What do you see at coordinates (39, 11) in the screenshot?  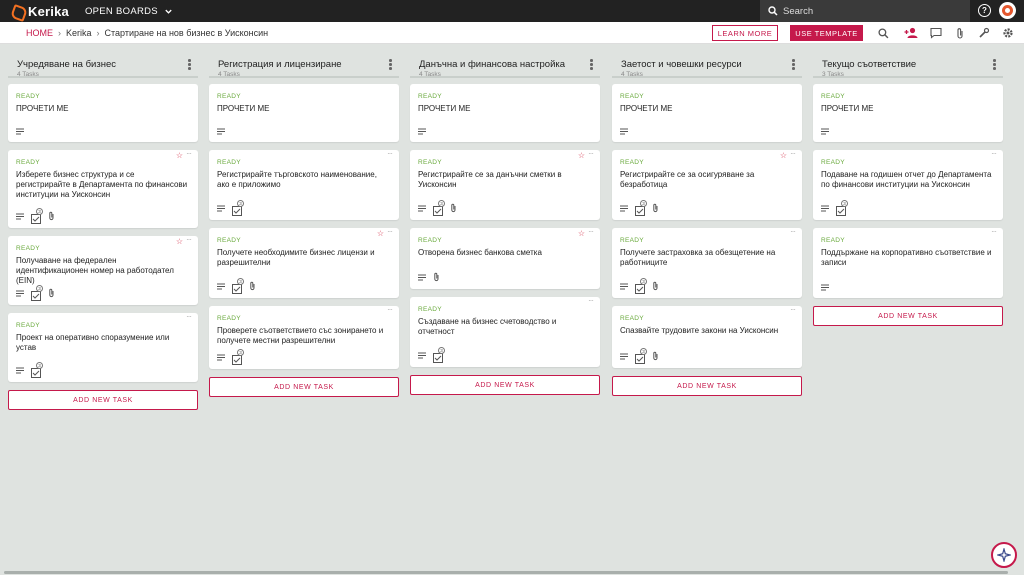 I see `kerika-logo: Kerika` at bounding box center [39, 11].